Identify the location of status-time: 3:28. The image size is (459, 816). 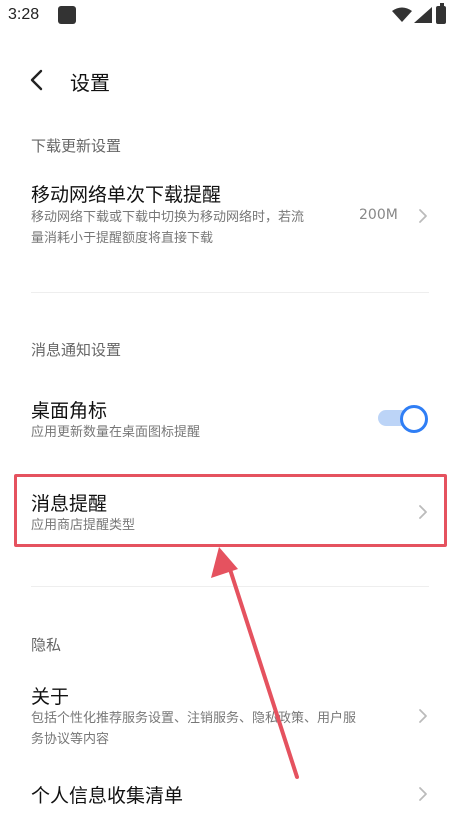
(24, 14).